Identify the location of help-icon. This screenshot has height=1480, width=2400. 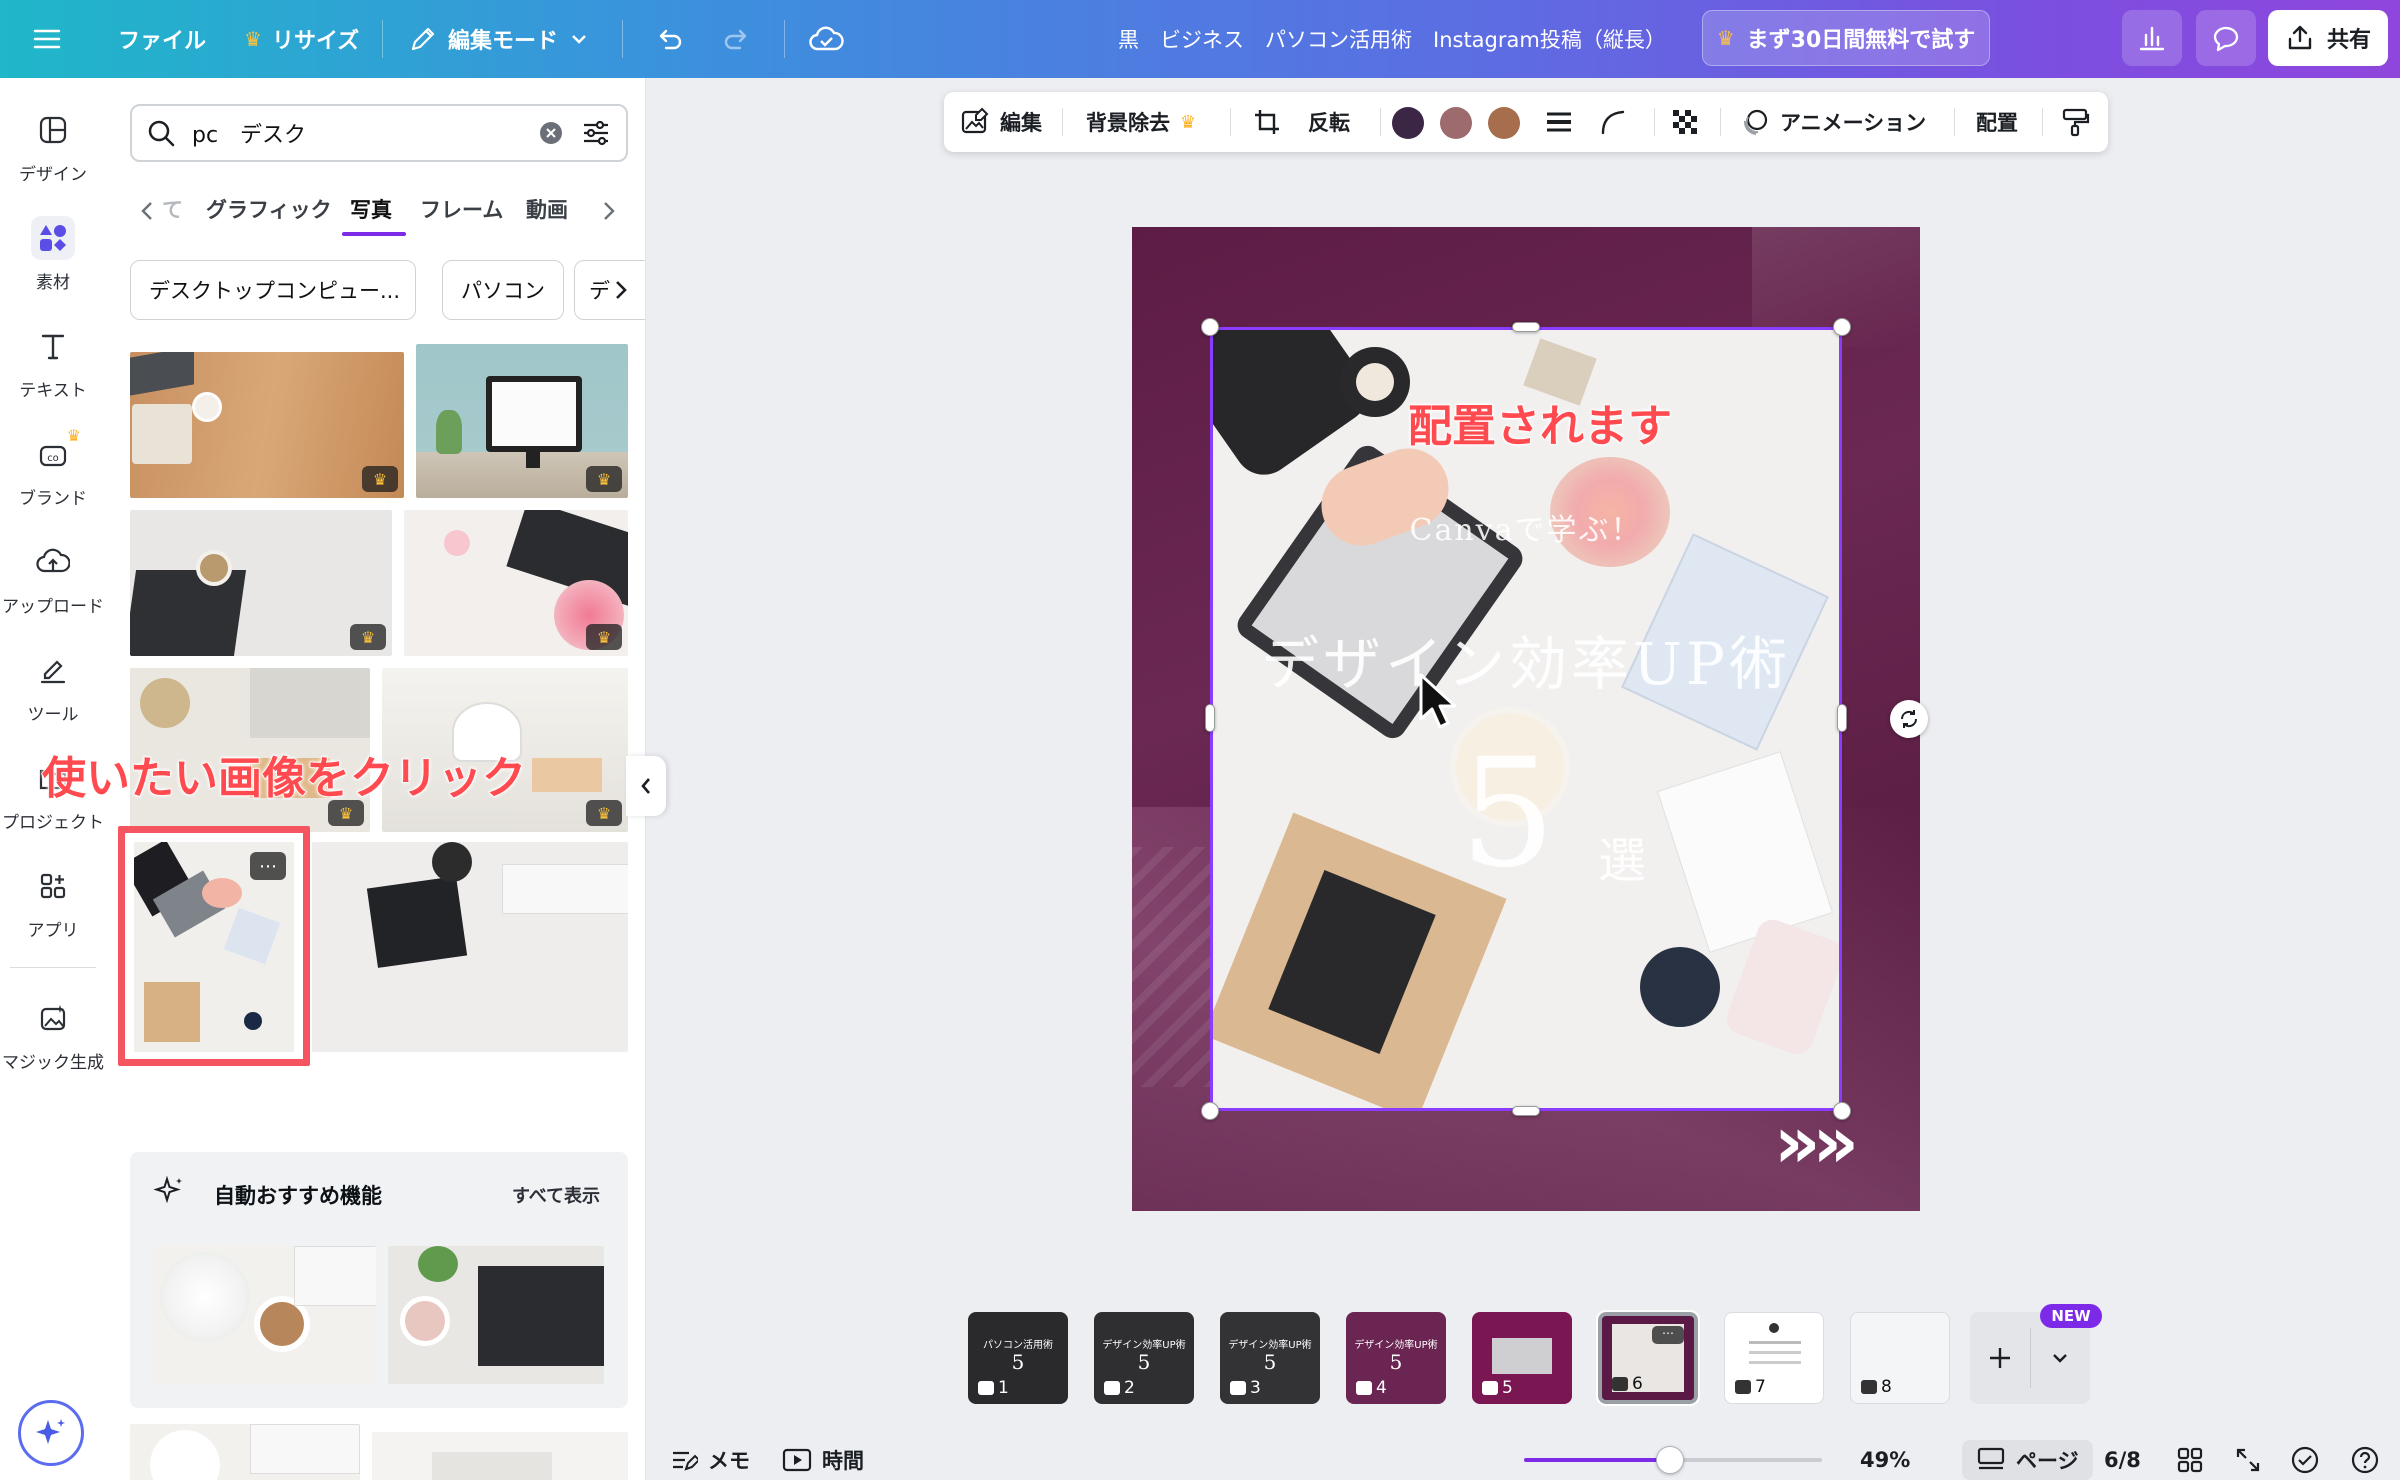
(2365, 1460).